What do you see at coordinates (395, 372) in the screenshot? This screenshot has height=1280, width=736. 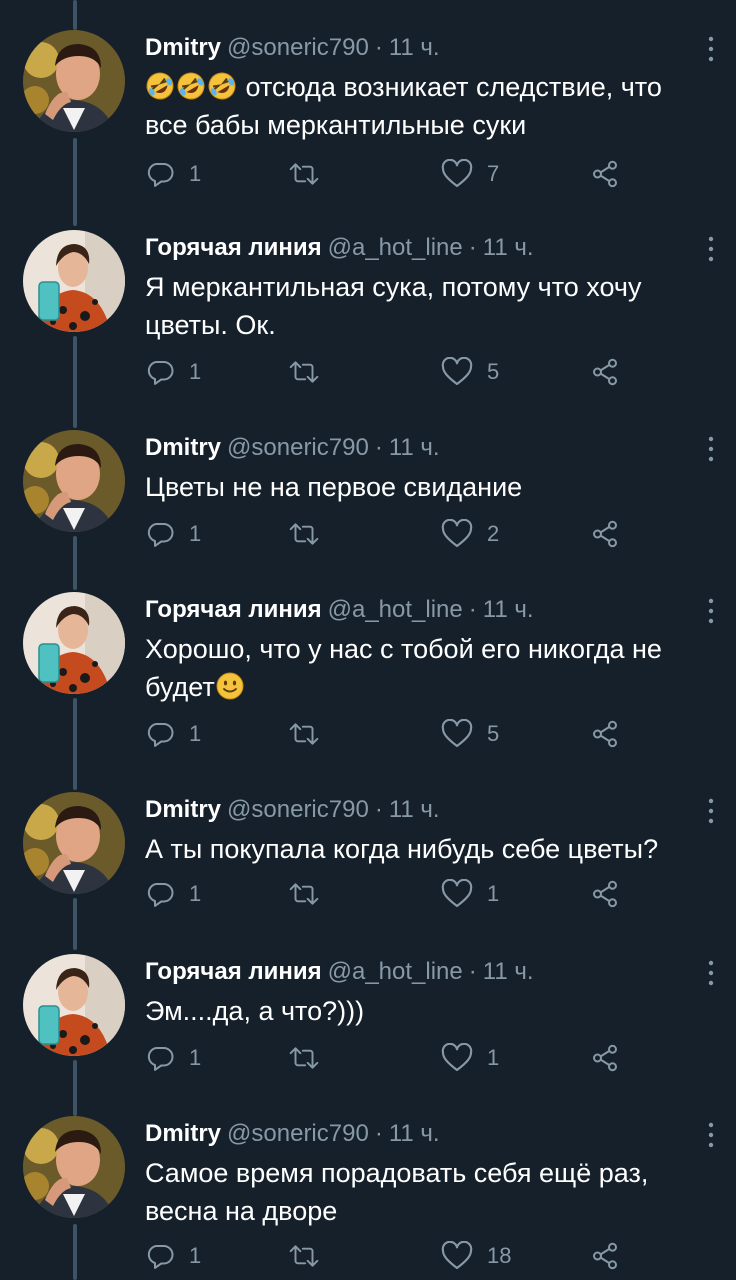 I see `tweet-actions: 1 5` at bounding box center [395, 372].